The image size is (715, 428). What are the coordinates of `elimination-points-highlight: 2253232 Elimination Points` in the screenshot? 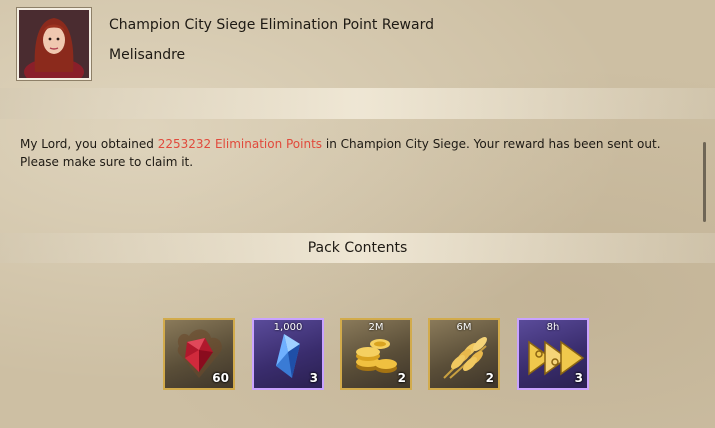 It's located at (240, 144).